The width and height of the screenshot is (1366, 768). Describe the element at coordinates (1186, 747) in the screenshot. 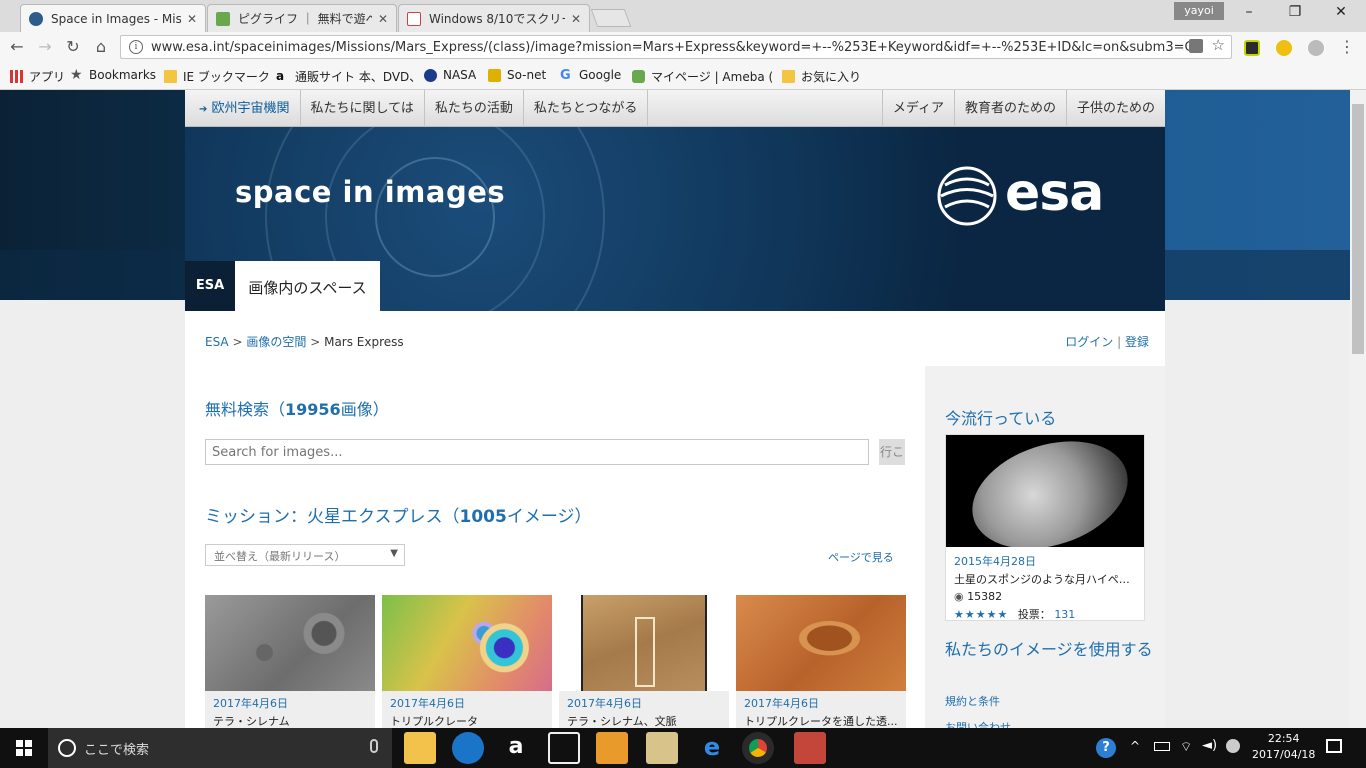

I see `wifi-icon: ⌔` at that location.